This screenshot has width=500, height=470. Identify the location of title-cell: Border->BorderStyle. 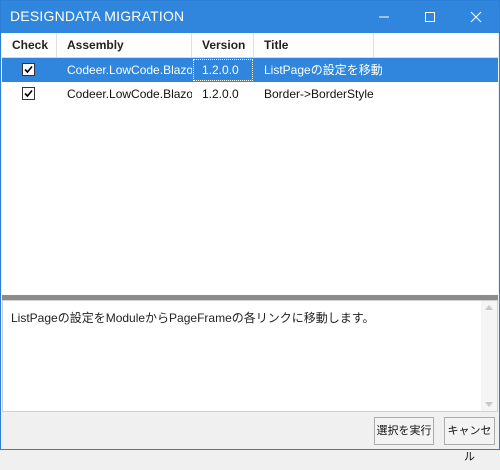
(324, 94).